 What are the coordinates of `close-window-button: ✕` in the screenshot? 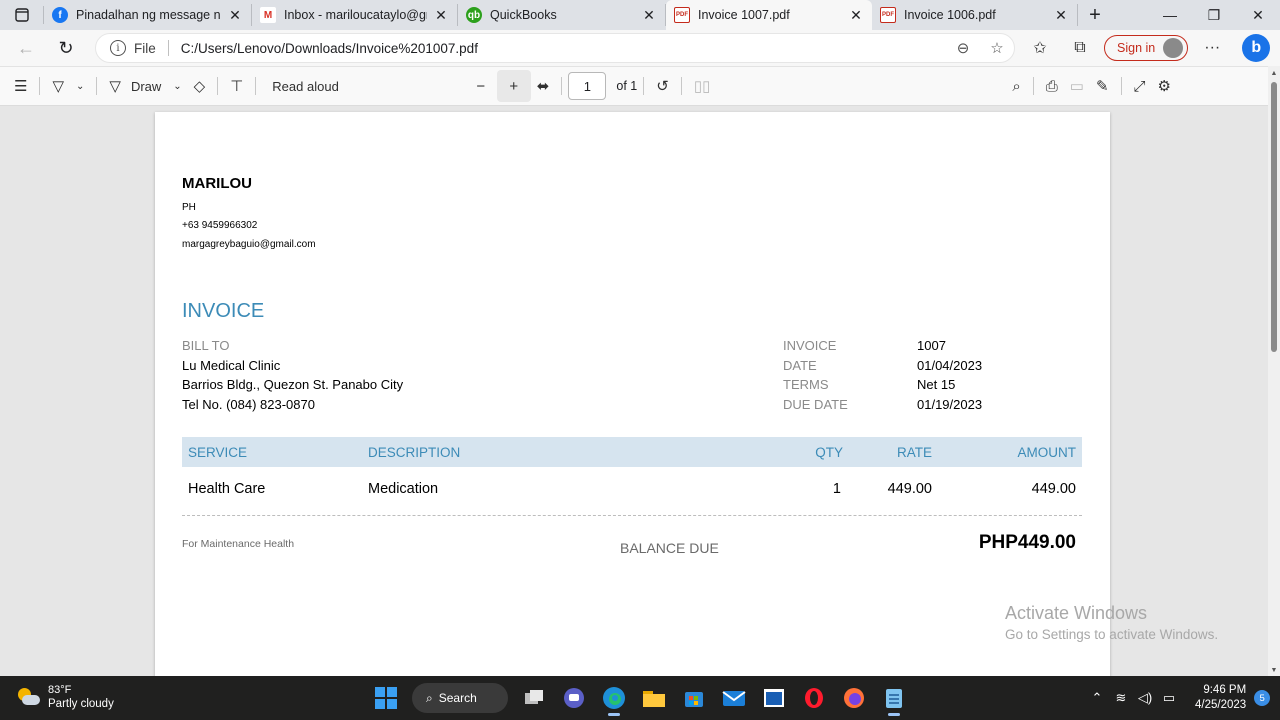 It's located at (1258, 15).